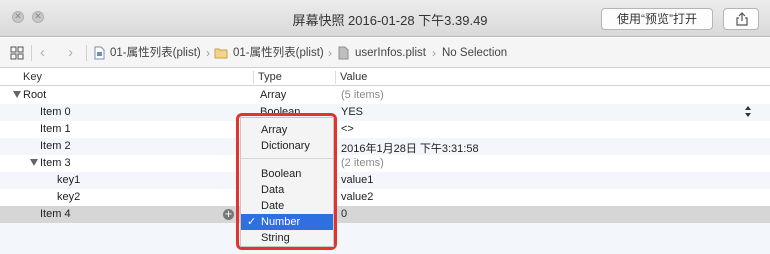  What do you see at coordinates (287, 158) in the screenshot?
I see `menu-divider` at bounding box center [287, 158].